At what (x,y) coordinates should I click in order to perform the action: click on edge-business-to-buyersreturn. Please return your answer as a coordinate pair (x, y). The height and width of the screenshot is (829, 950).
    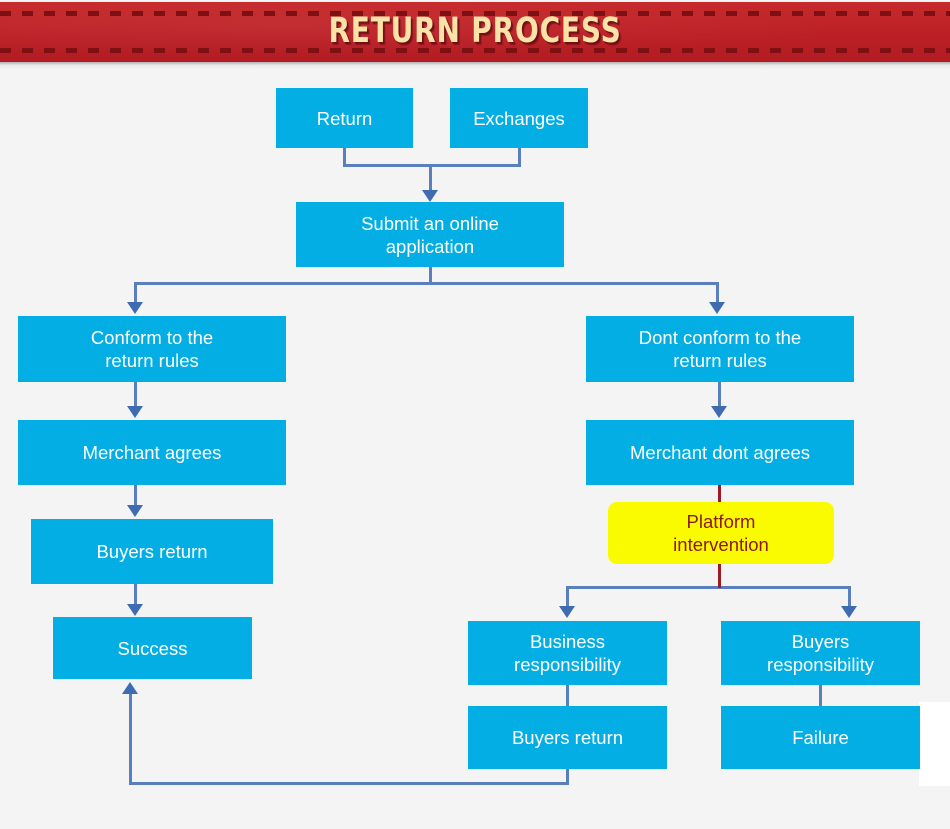
    Looking at the image, I should click on (567, 696).